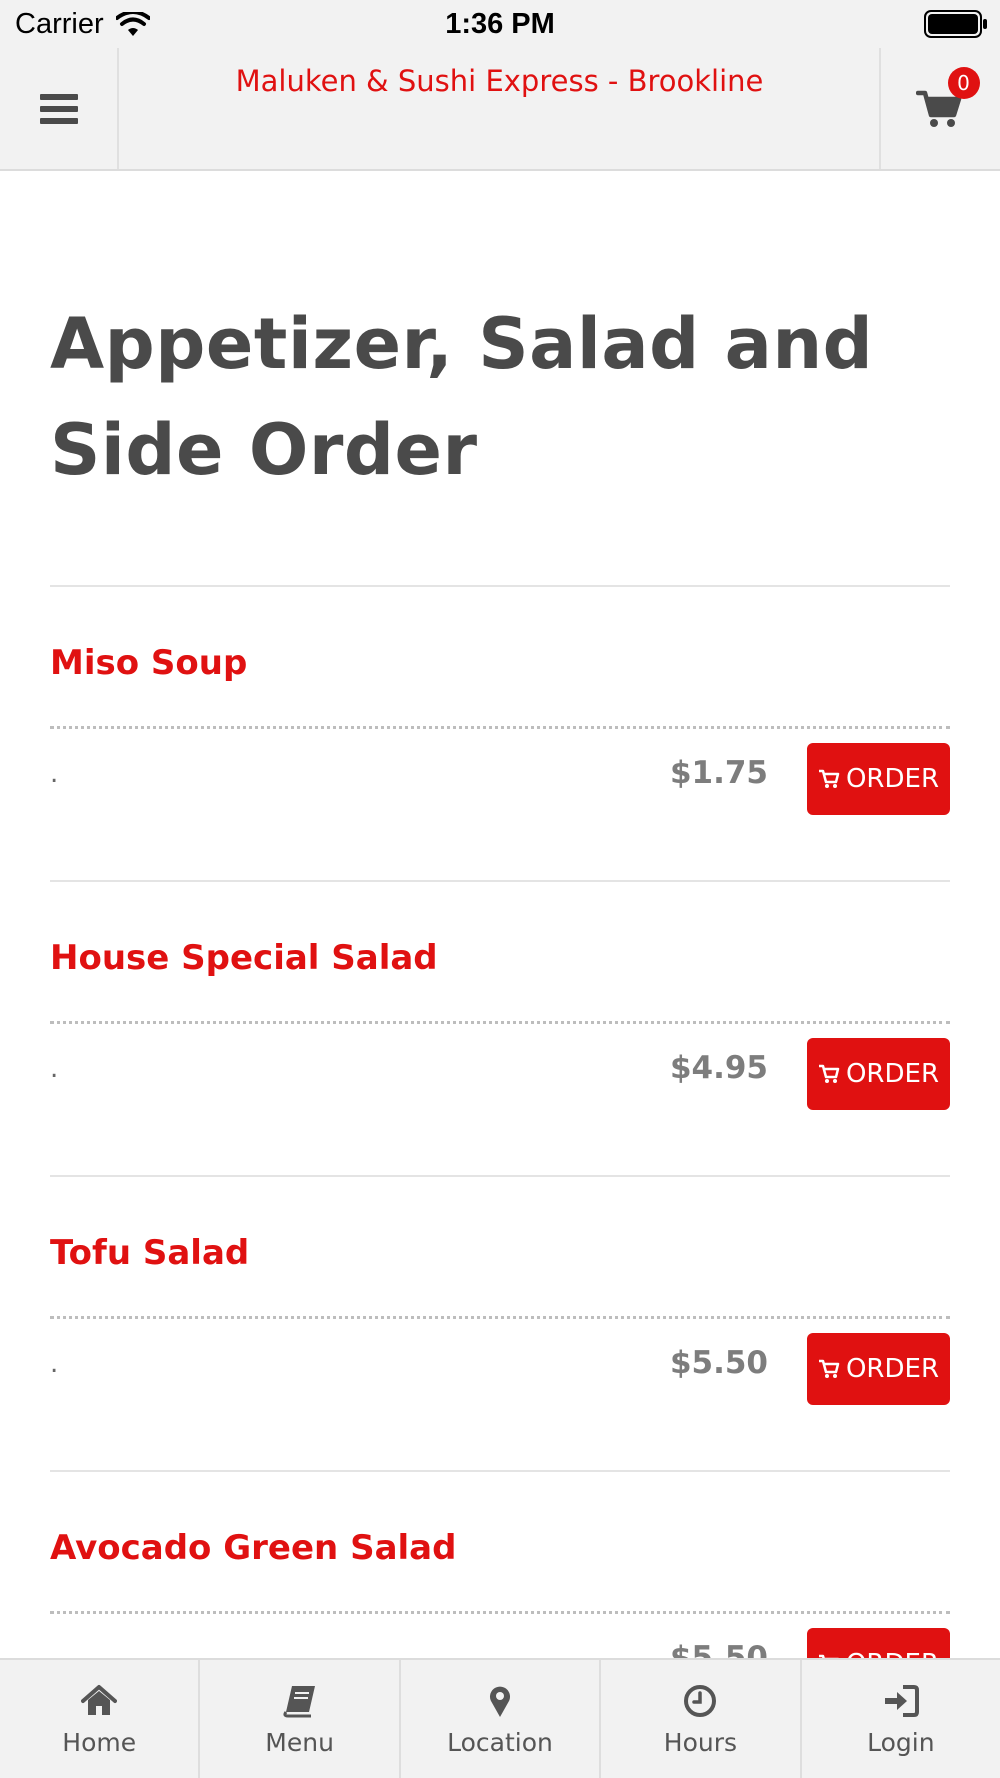 This screenshot has width=1000, height=1778. Describe the element at coordinates (955, 24) in the screenshot. I see `battery-icon` at that location.